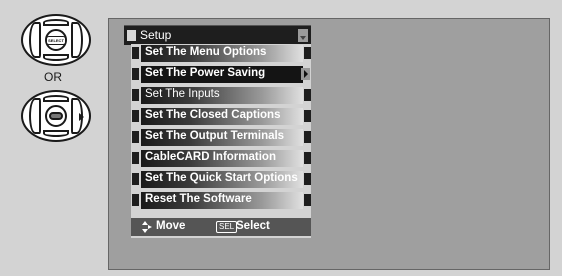  Describe the element at coordinates (81, 117) in the screenshot. I see `right-arrow-icon` at that location.